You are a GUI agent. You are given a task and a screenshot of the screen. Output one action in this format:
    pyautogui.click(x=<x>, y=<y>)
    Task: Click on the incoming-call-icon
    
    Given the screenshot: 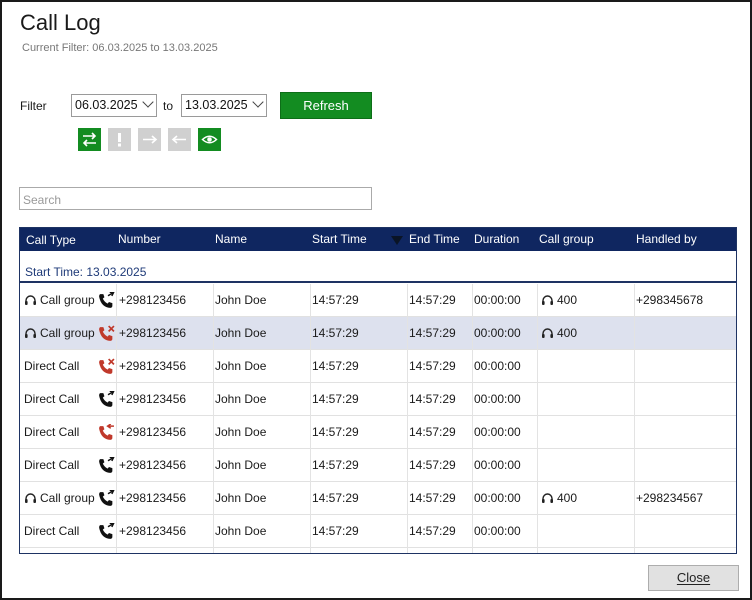 What is the action you would take?
    pyautogui.click(x=107, y=531)
    